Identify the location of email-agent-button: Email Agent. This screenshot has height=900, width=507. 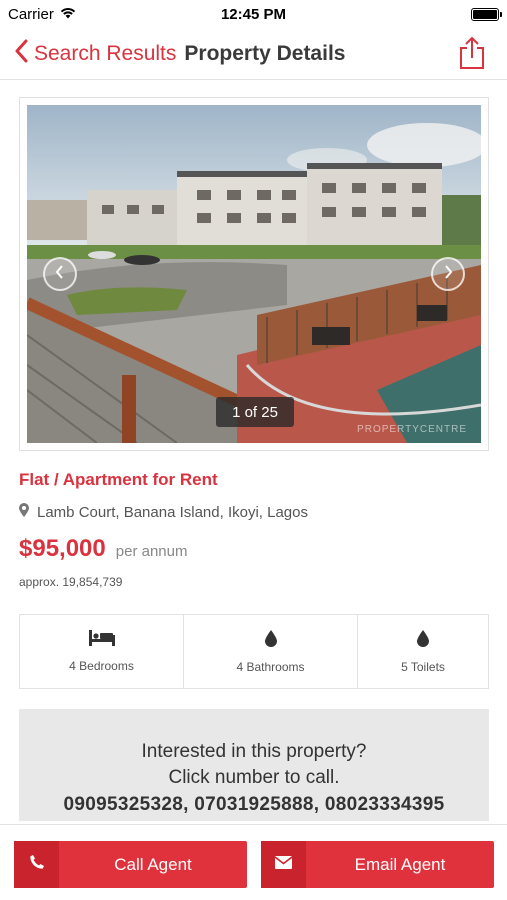
(377, 864).